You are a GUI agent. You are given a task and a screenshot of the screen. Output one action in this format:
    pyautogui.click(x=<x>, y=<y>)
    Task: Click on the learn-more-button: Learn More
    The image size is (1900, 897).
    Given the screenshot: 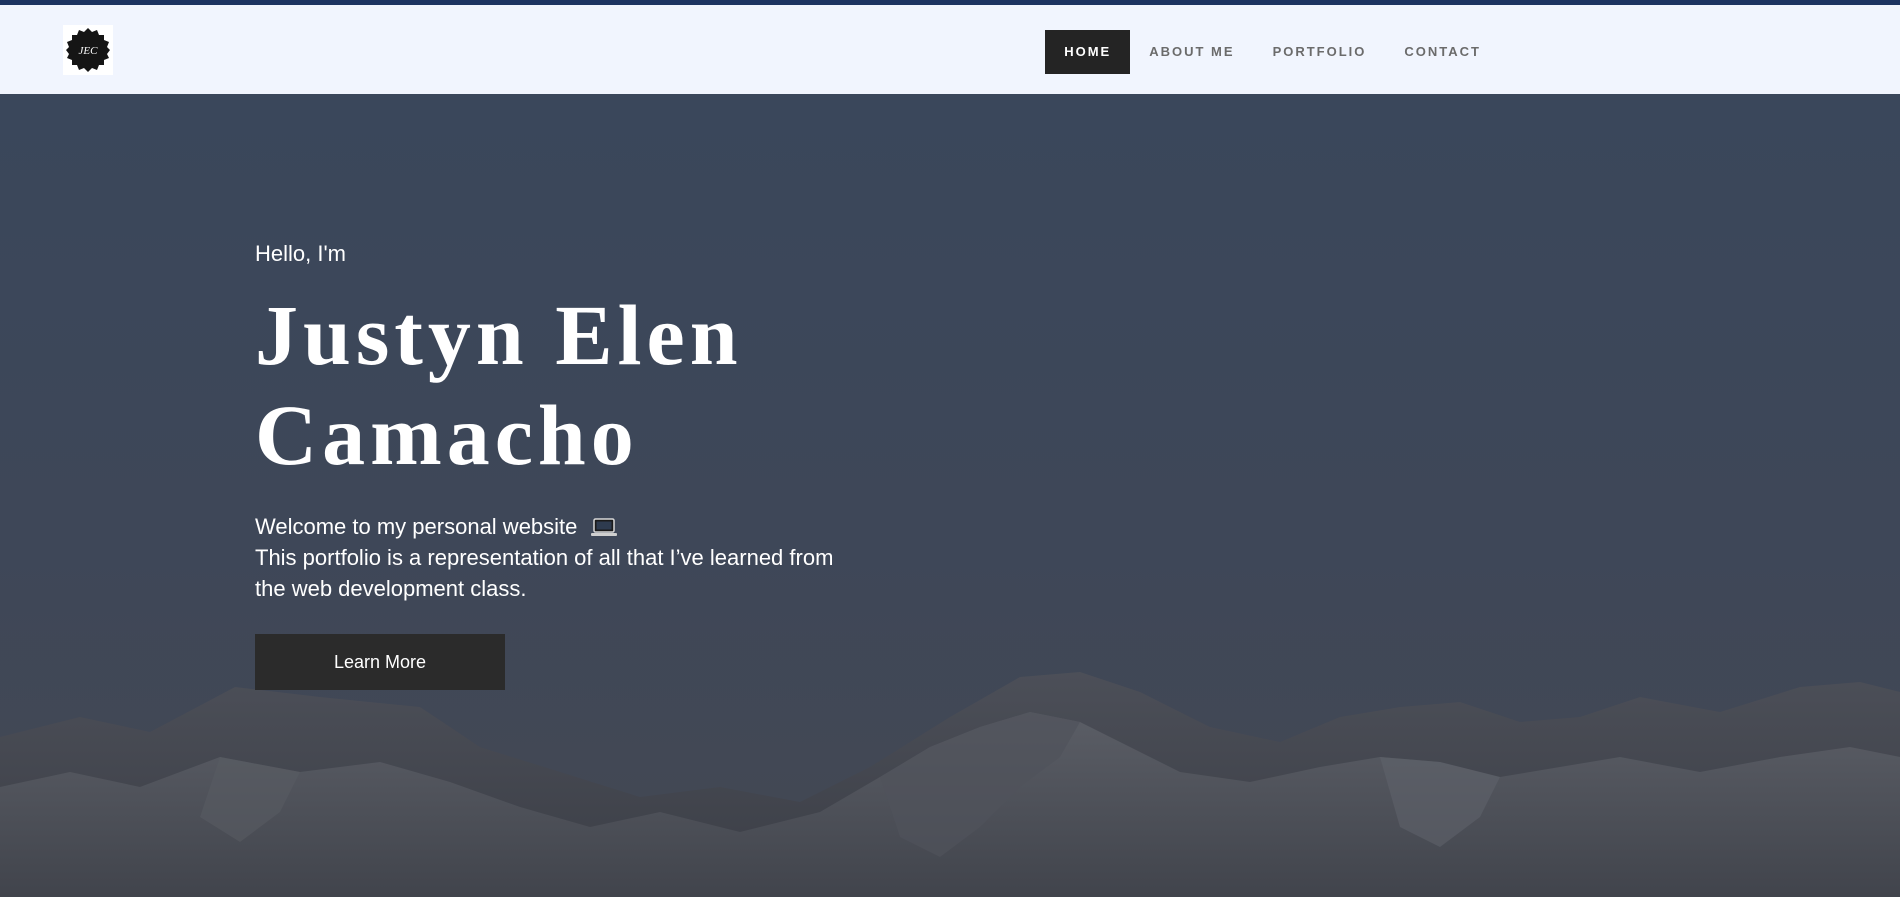 What is the action you would take?
    pyautogui.click(x=380, y=662)
    